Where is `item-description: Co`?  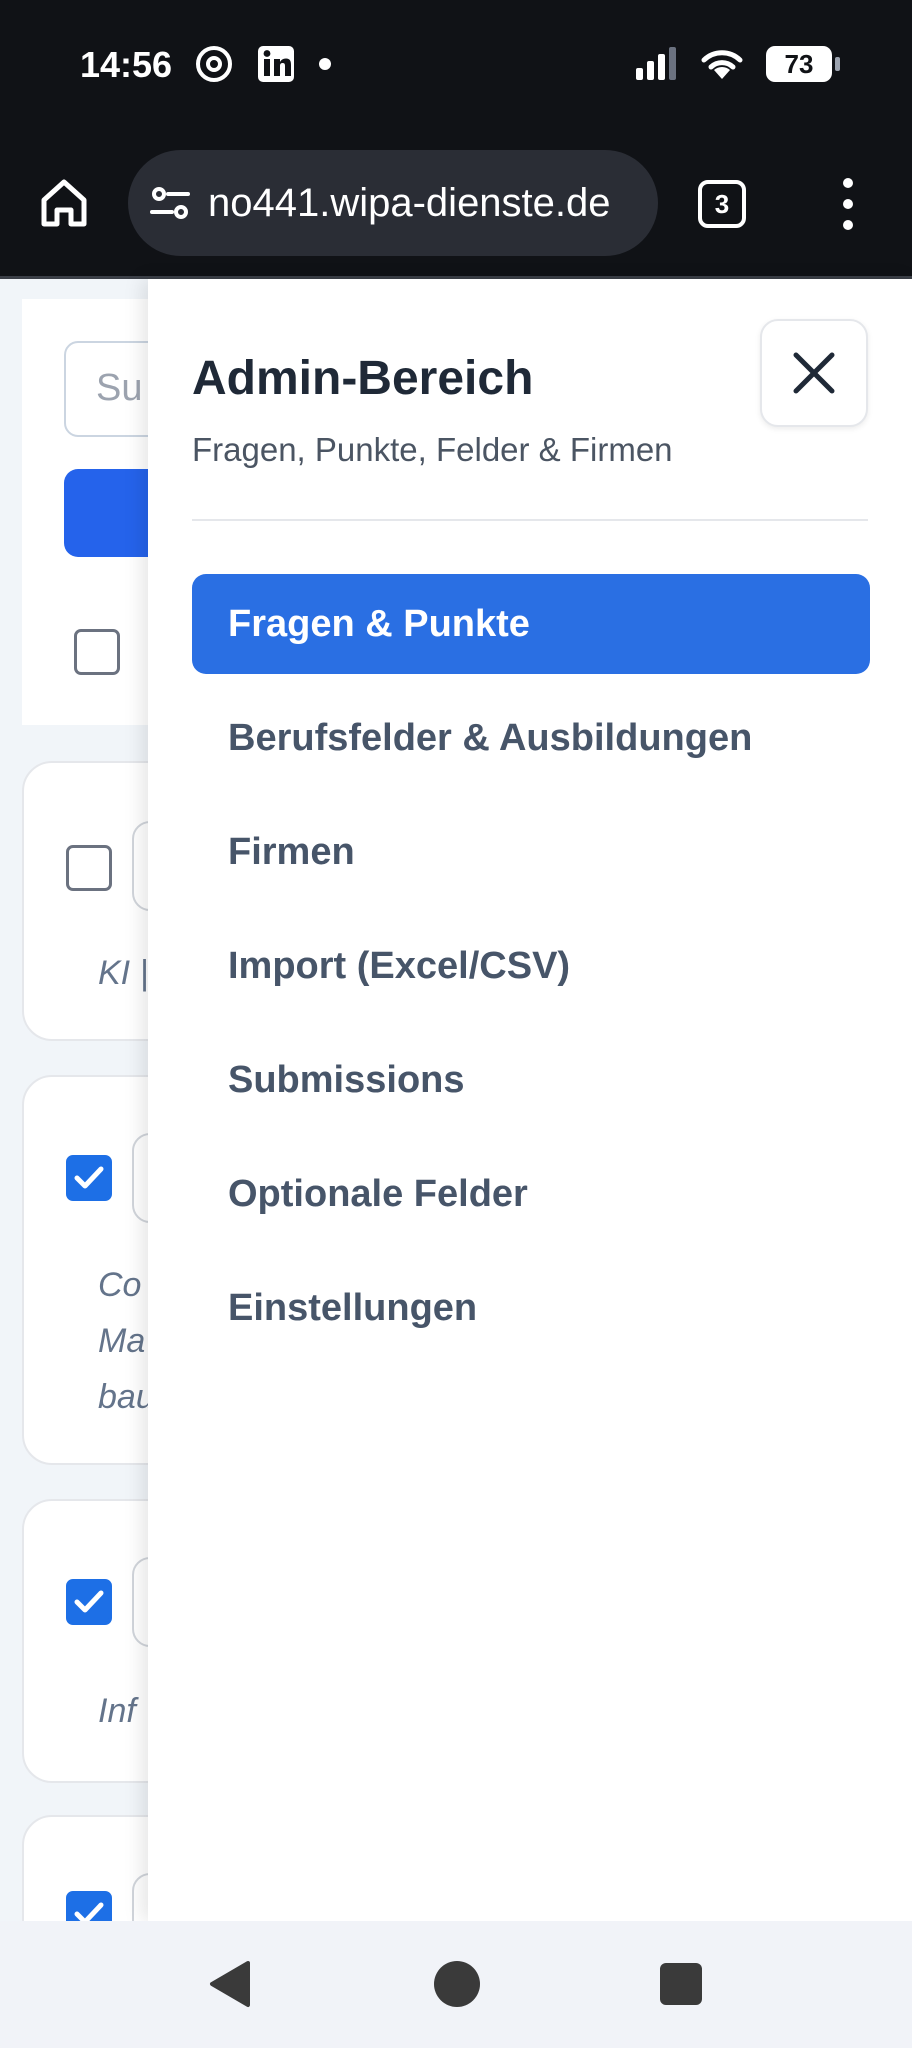 item-description: Co is located at coordinates (120, 1285).